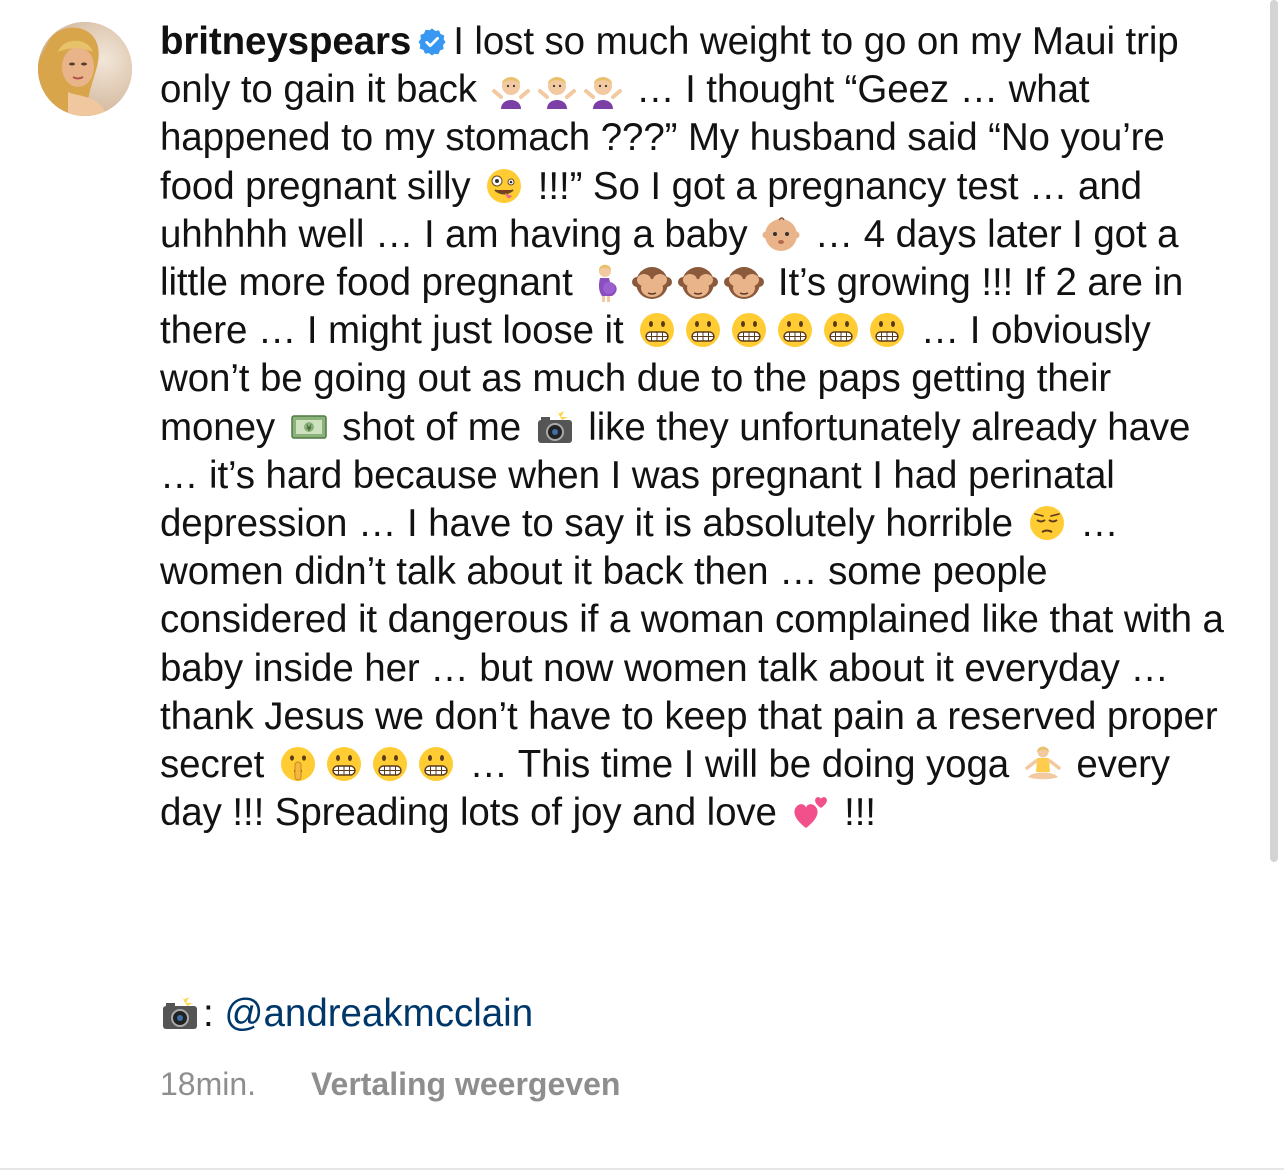  I want to click on two-hearts-emoji, so click(810, 812).